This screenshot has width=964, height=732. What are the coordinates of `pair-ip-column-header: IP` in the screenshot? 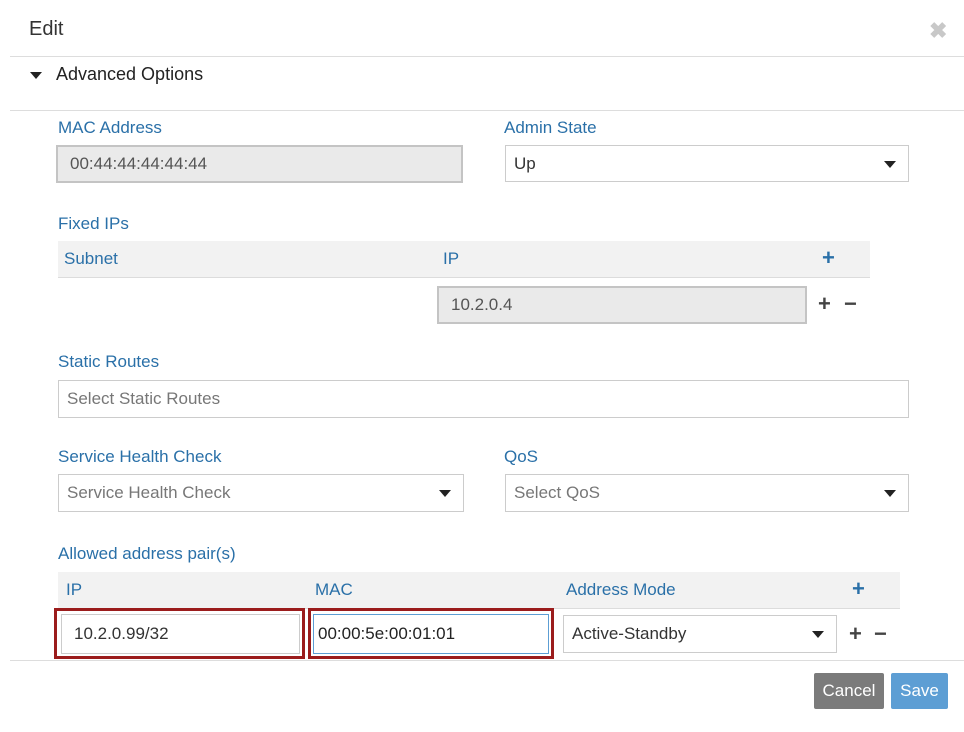 It's located at (74, 589).